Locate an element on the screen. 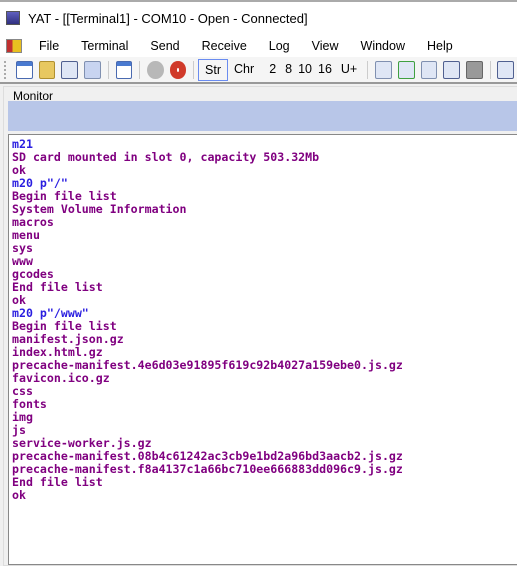  refresh-monitor-icon is located at coordinates (406, 69).